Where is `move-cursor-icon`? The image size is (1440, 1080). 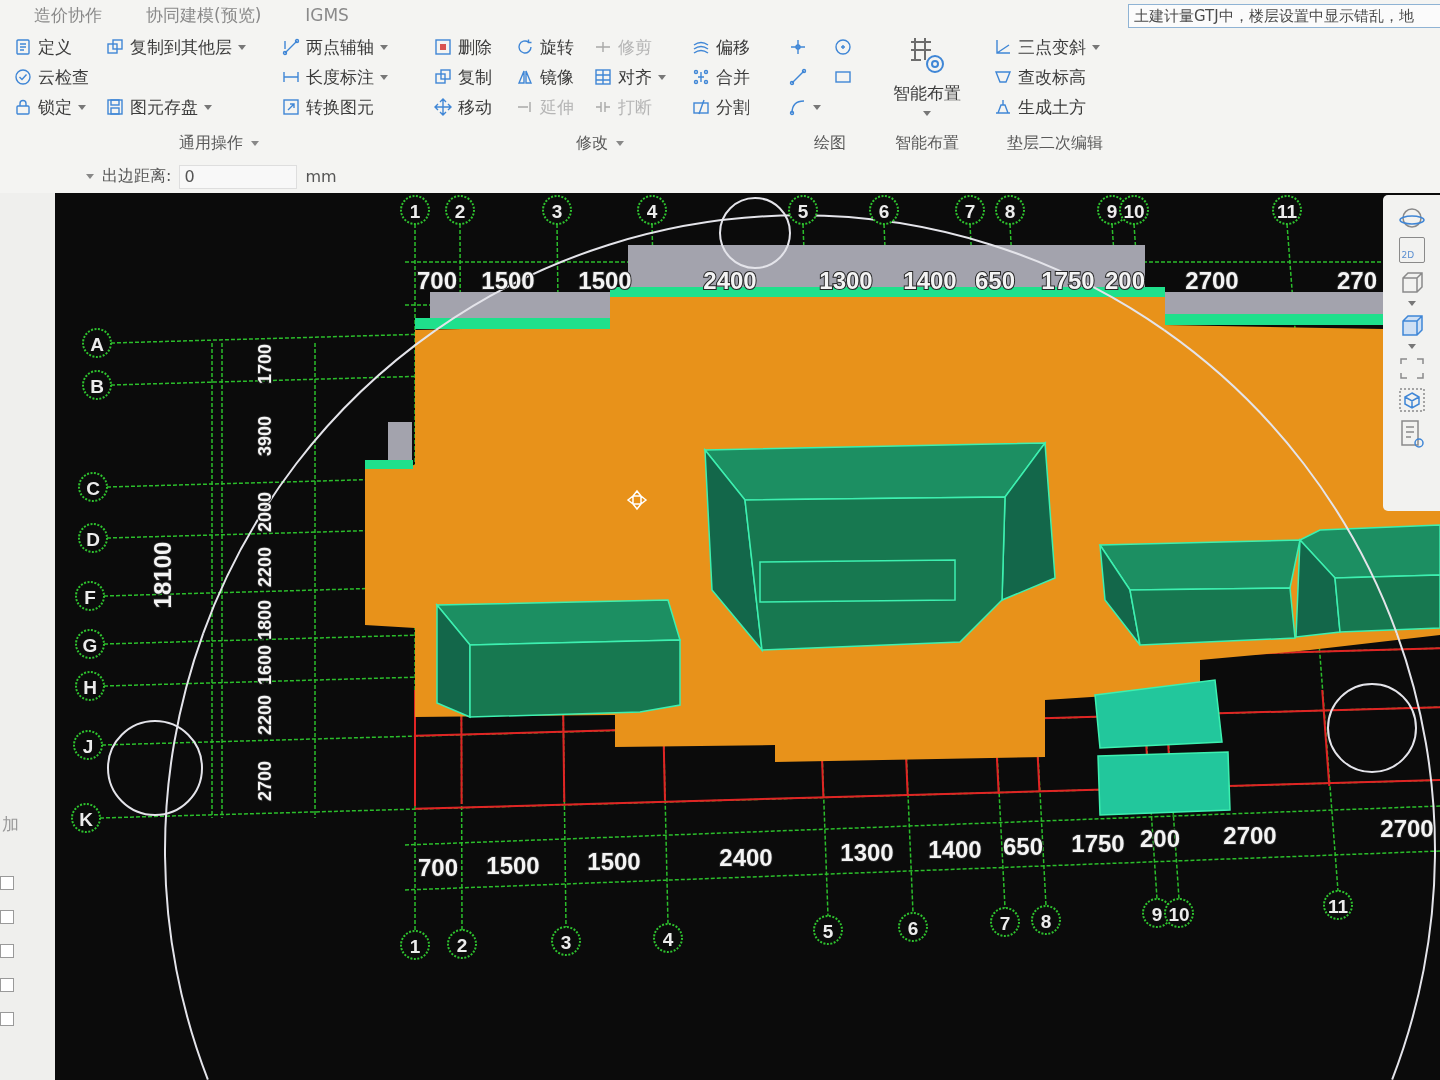
move-cursor-icon is located at coordinates (637, 500).